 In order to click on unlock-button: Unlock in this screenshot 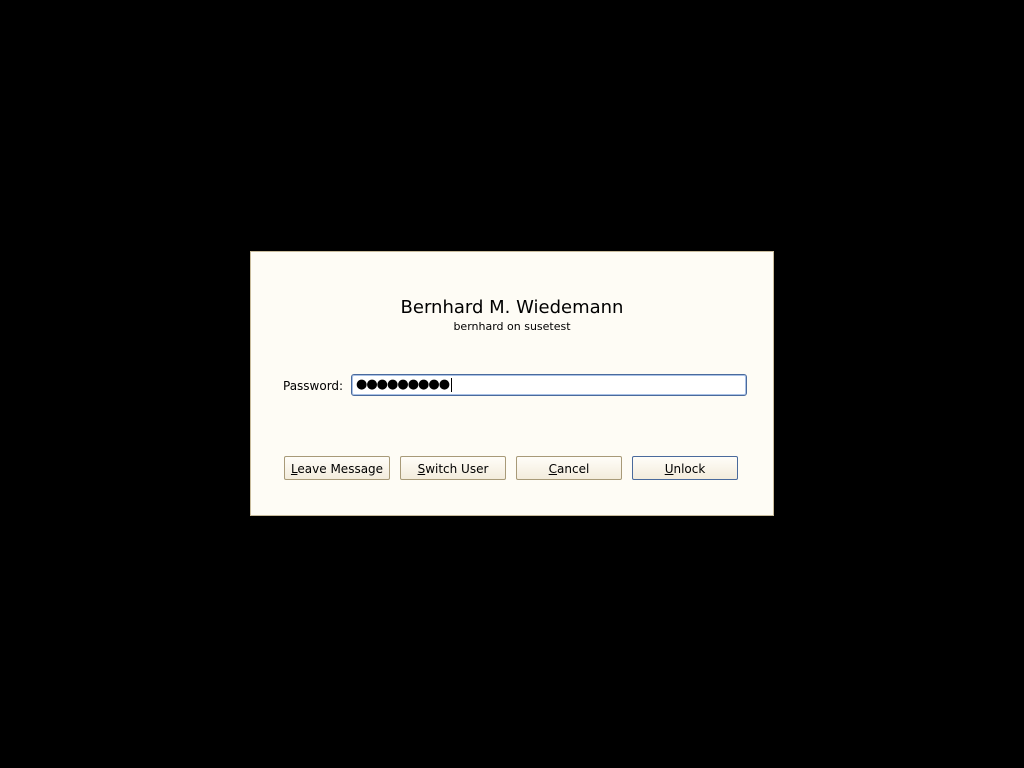, I will do `click(685, 468)`.